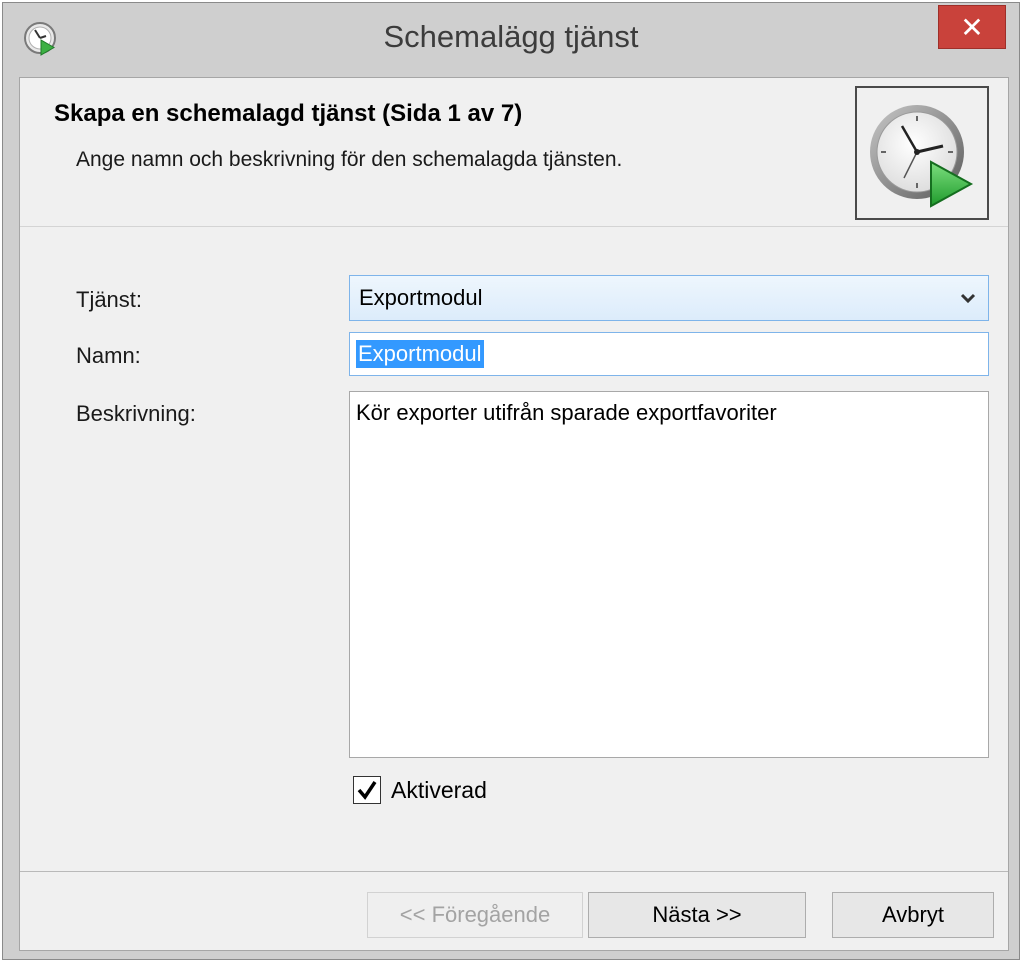  Describe the element at coordinates (514, 871) in the screenshot. I see `footer-divider` at that location.